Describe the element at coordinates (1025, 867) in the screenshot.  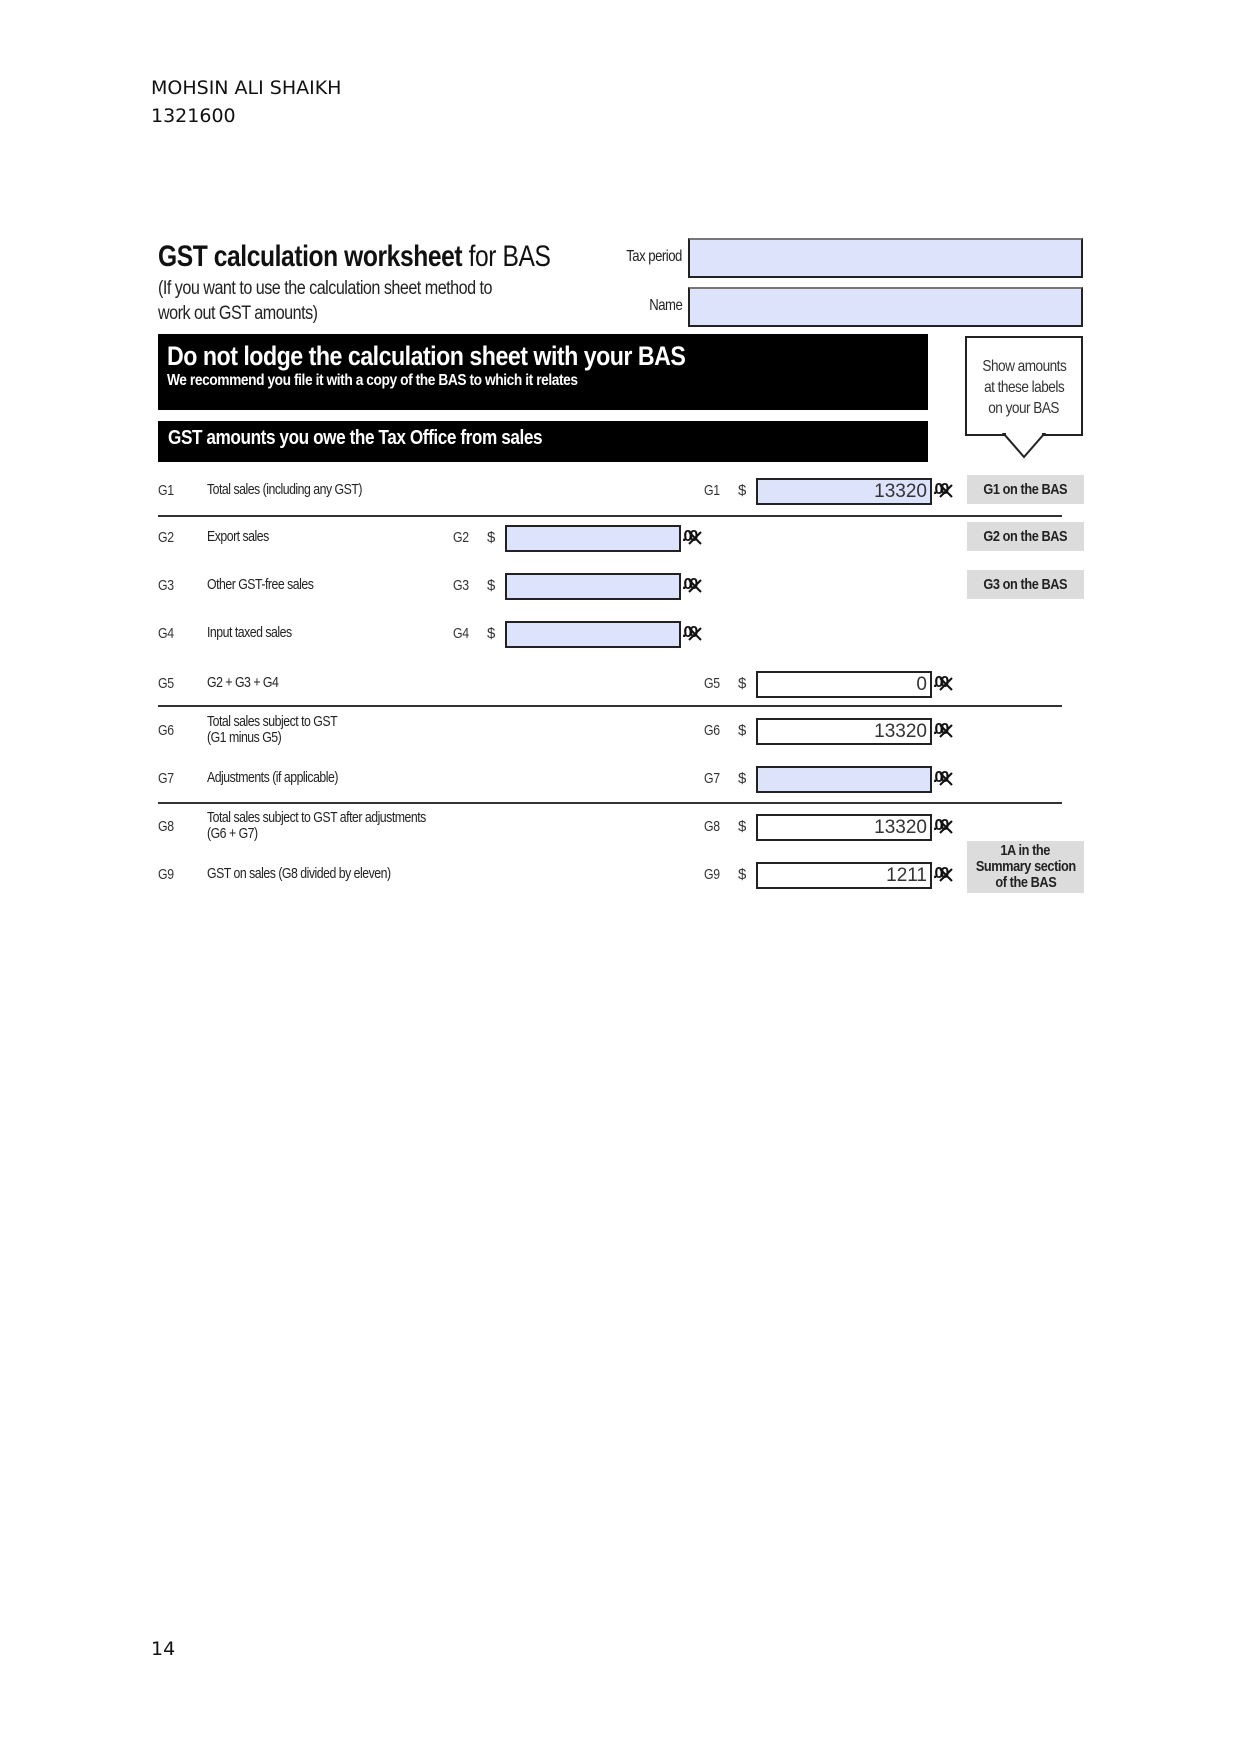
I see `bas-label-summary: 1A in the Summary section of the BAS` at that location.